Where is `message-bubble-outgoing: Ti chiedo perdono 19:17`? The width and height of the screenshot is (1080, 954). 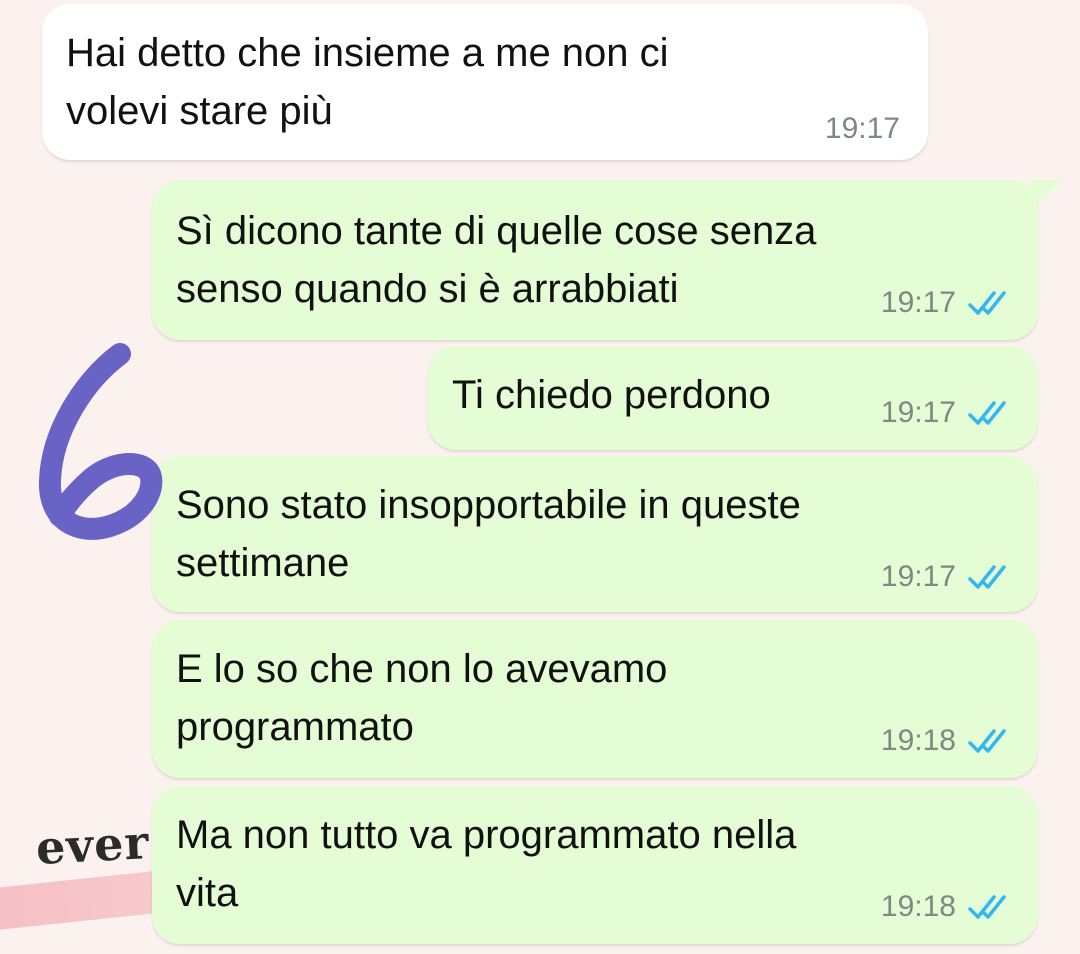
message-bubble-outgoing: Ti chiedo perdono 19:17 is located at coordinates (733, 398).